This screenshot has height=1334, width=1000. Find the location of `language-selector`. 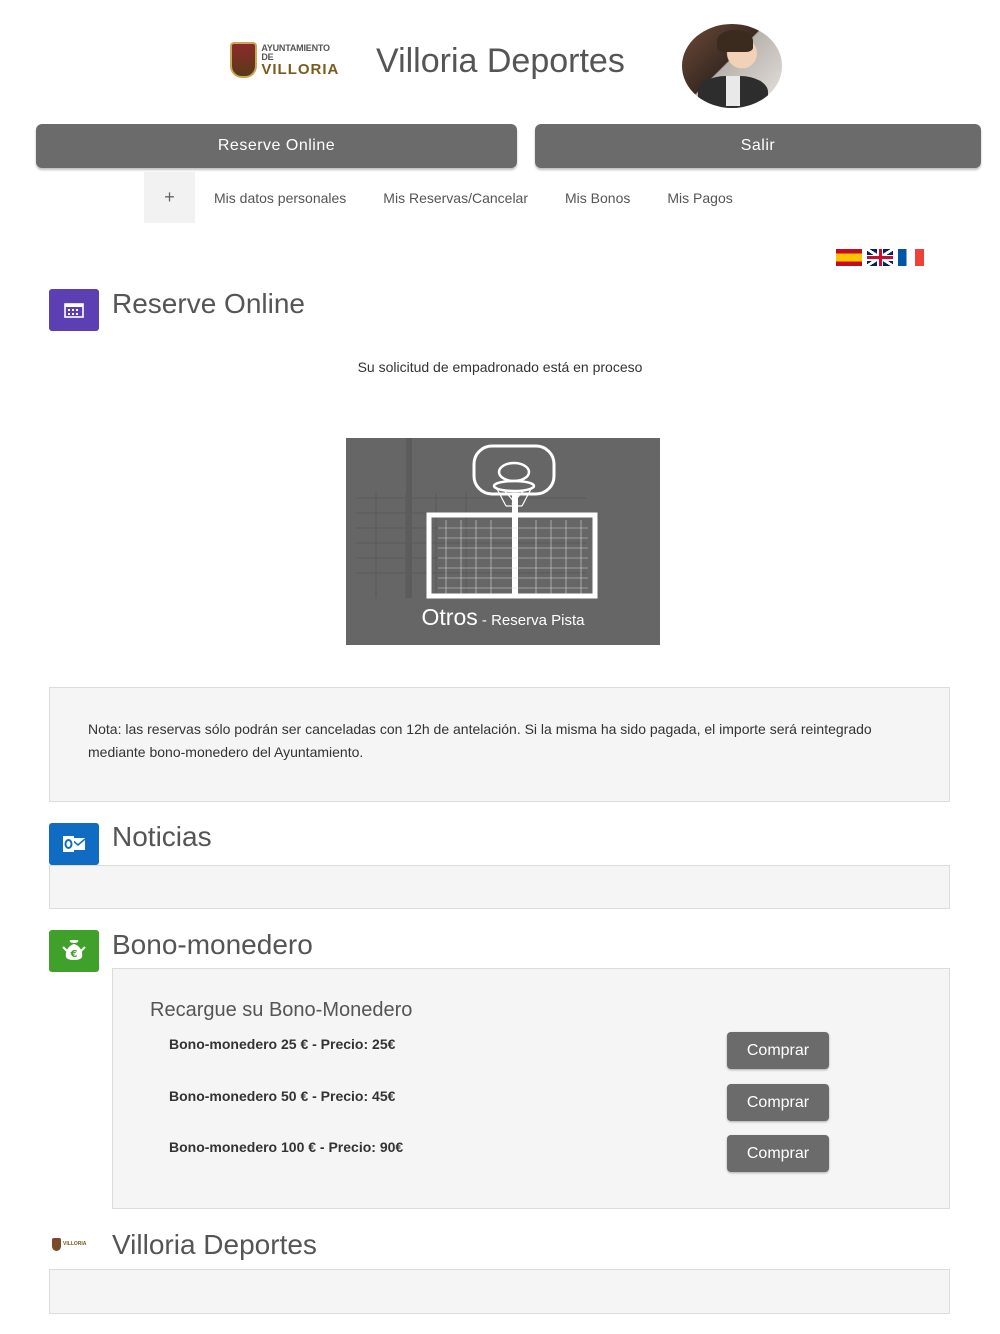

language-selector is located at coordinates (880, 257).